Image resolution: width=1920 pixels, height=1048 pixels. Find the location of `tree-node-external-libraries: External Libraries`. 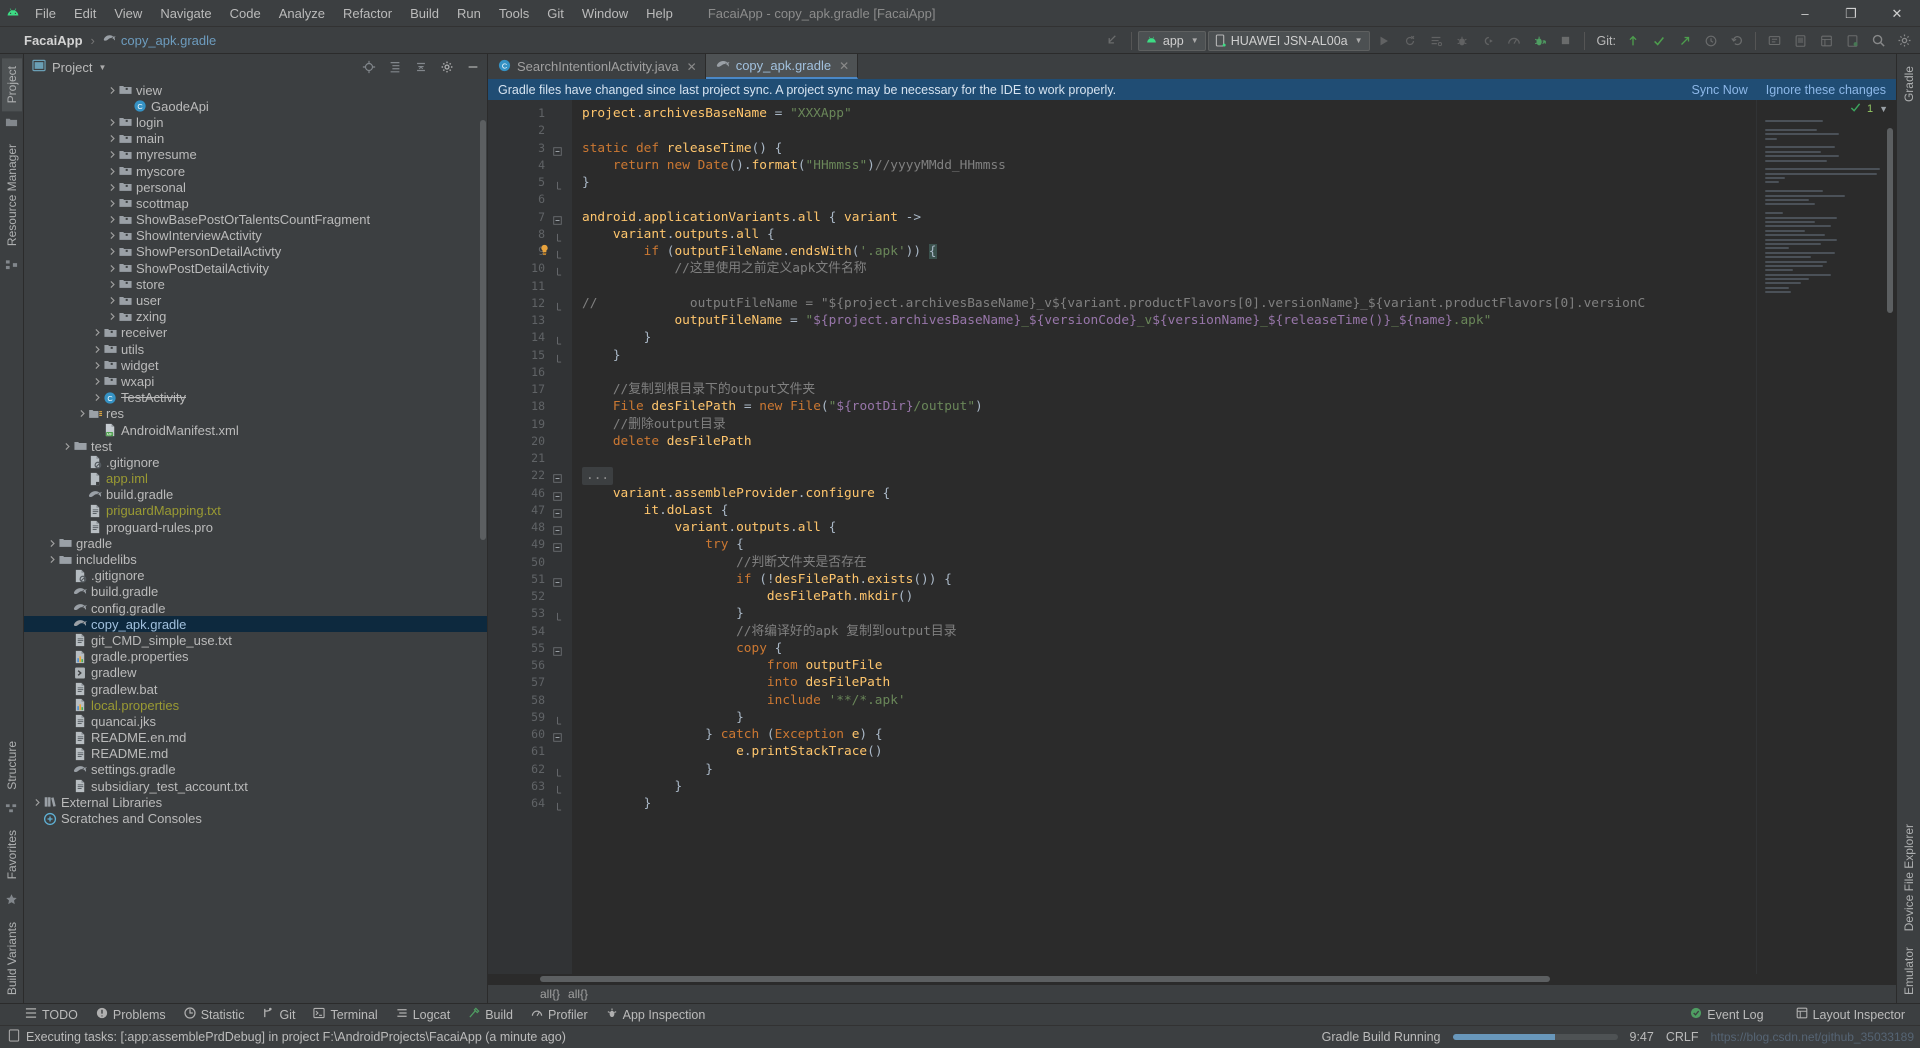

tree-node-external-libraries: External Libraries is located at coordinates (255, 802).